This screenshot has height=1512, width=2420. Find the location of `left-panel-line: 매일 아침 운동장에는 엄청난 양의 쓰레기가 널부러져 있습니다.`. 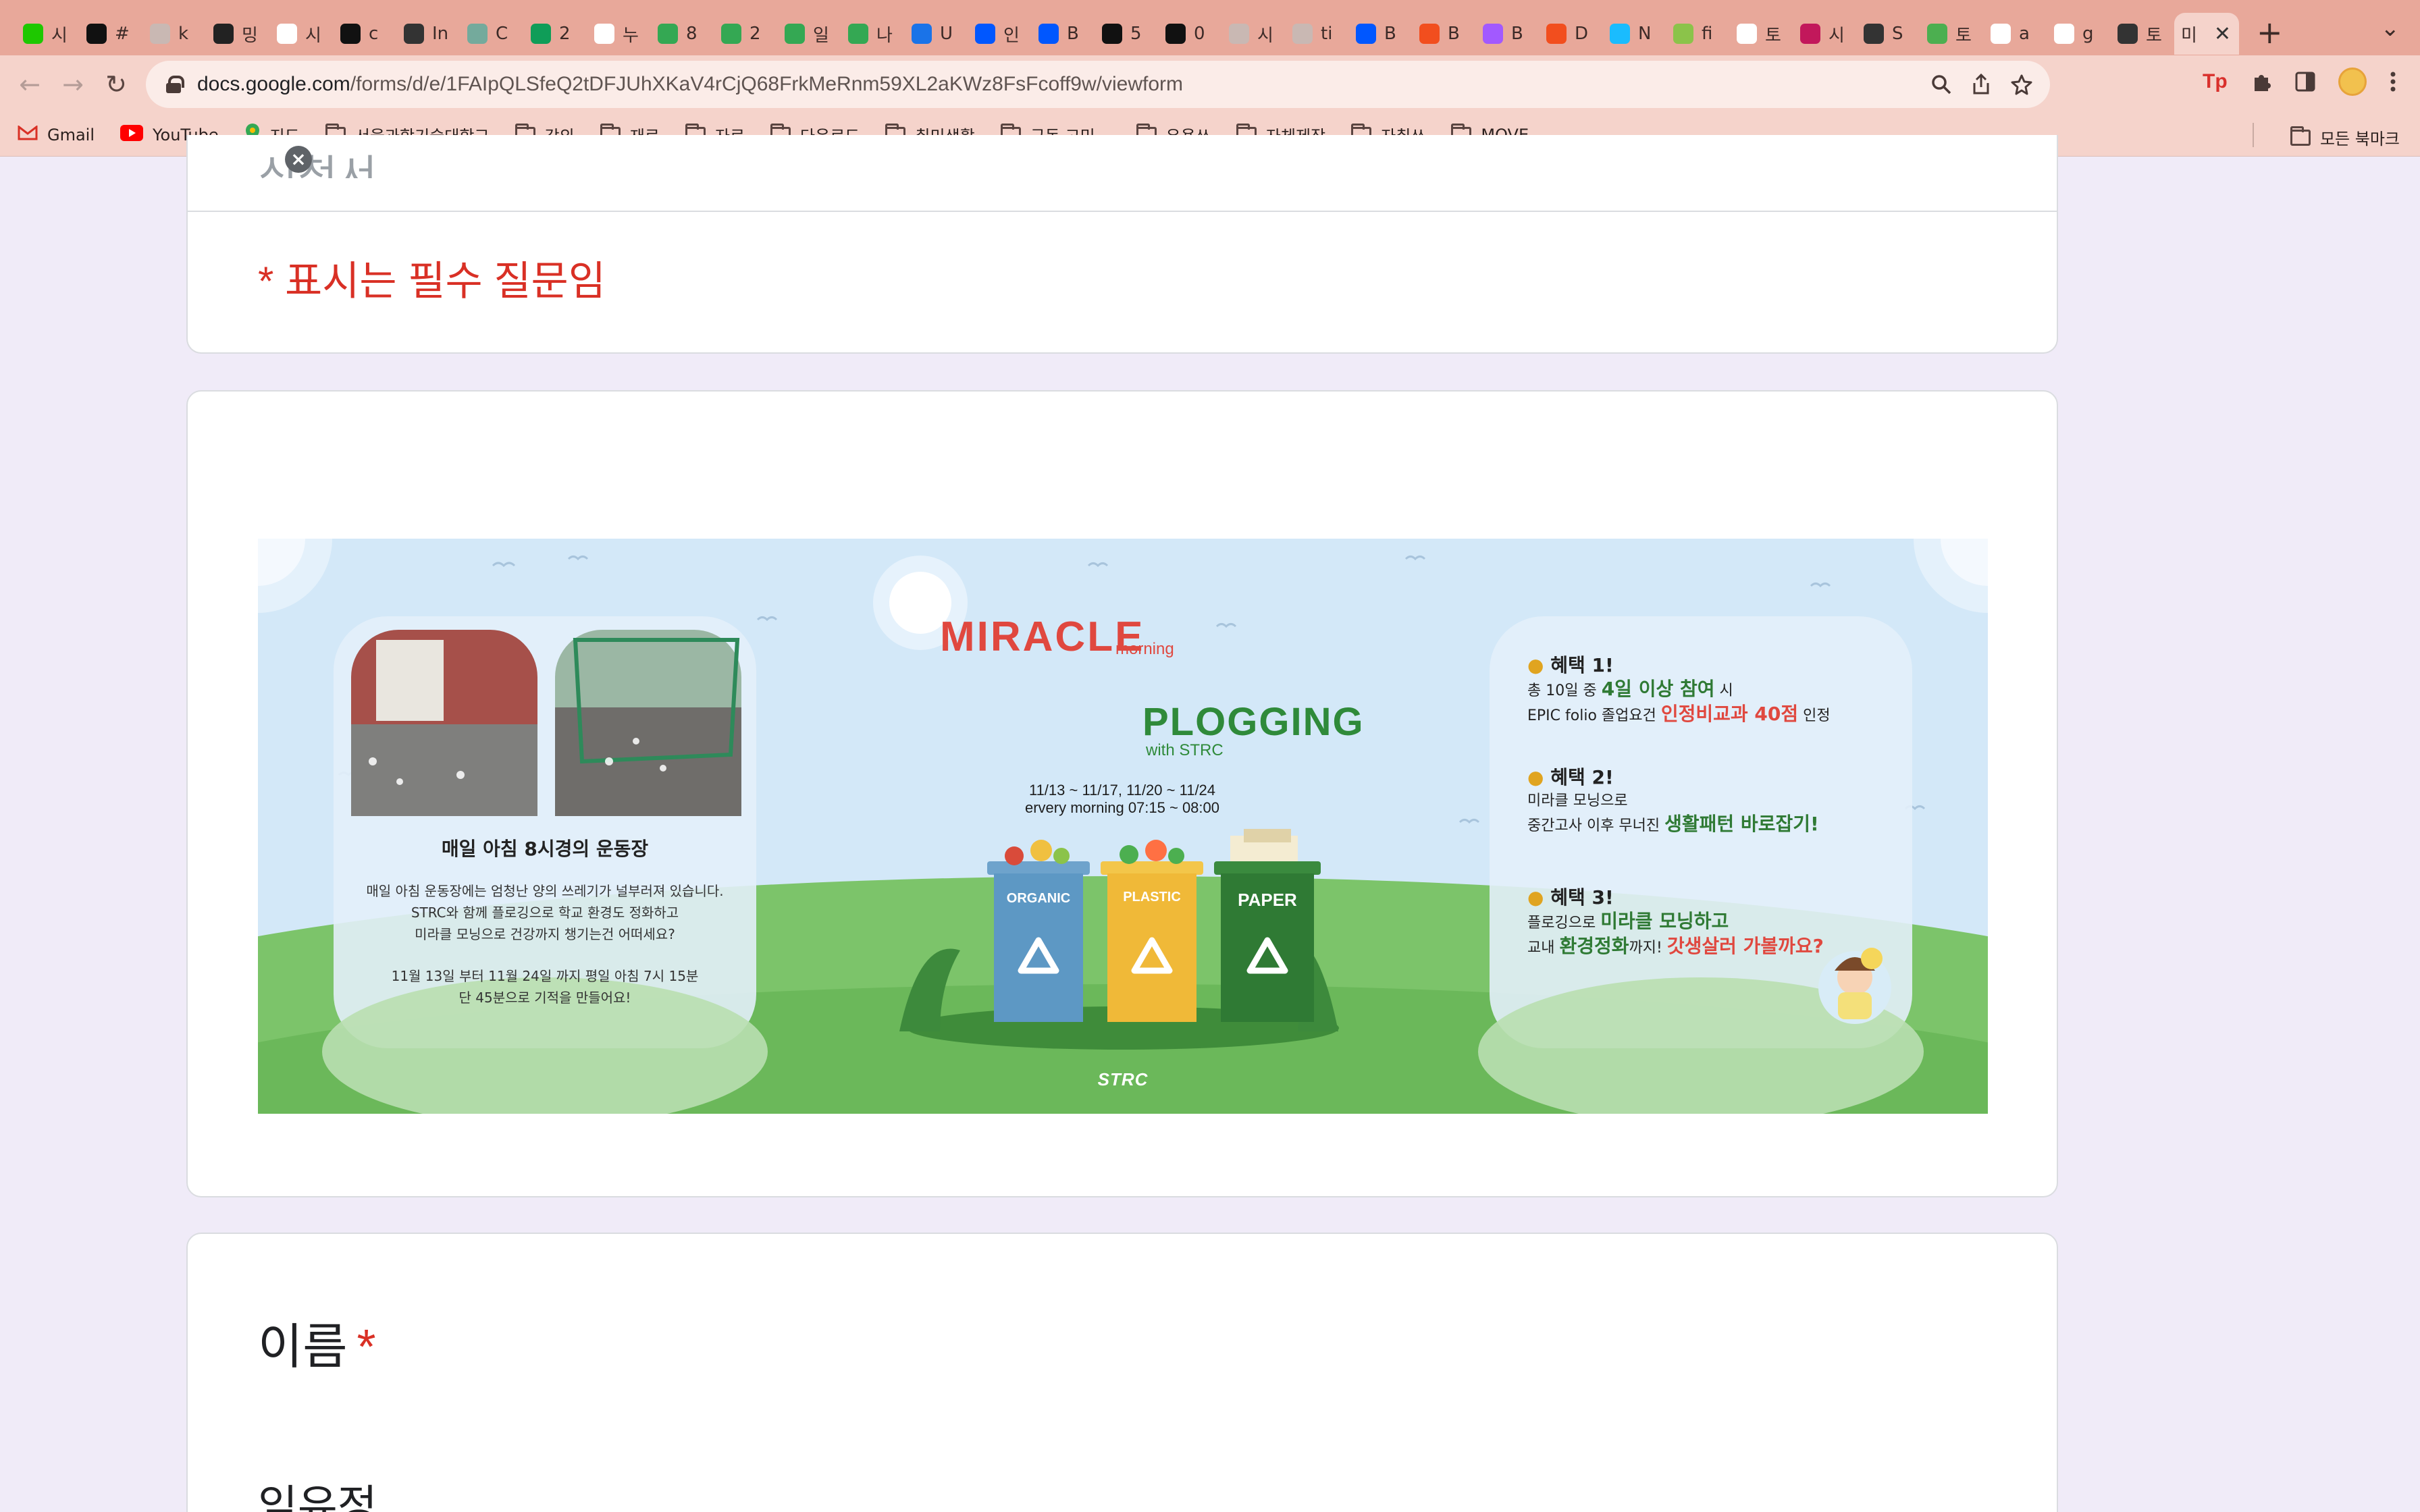

left-panel-line: 매일 아침 운동장에는 엄청난 양의 쓰레기가 널부러져 있습니다. is located at coordinates (545, 891).